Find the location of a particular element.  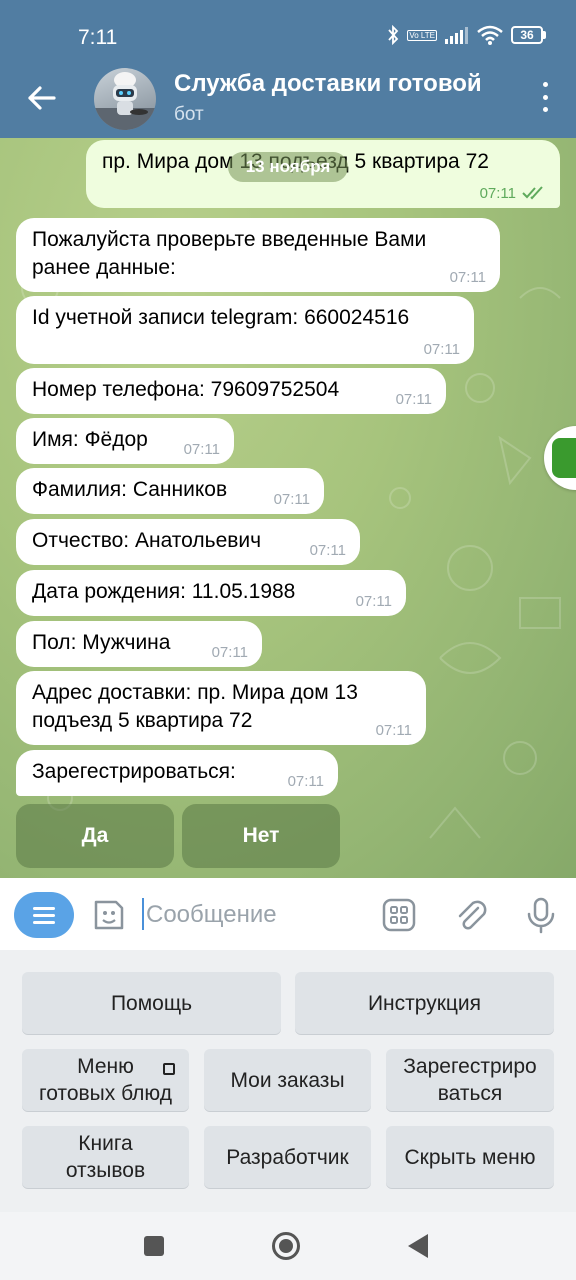

date-separator: 13 ноября is located at coordinates (288, 167).